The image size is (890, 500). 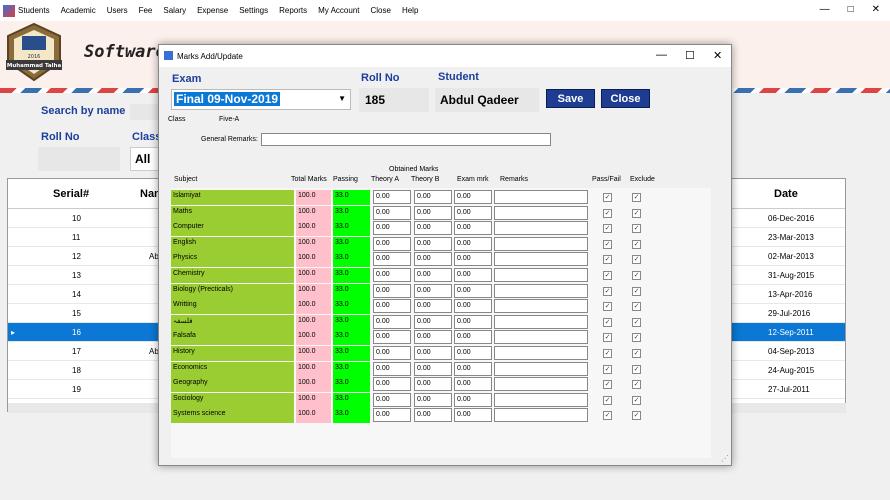 I want to click on menu-settings: Settings, so click(x=253, y=10).